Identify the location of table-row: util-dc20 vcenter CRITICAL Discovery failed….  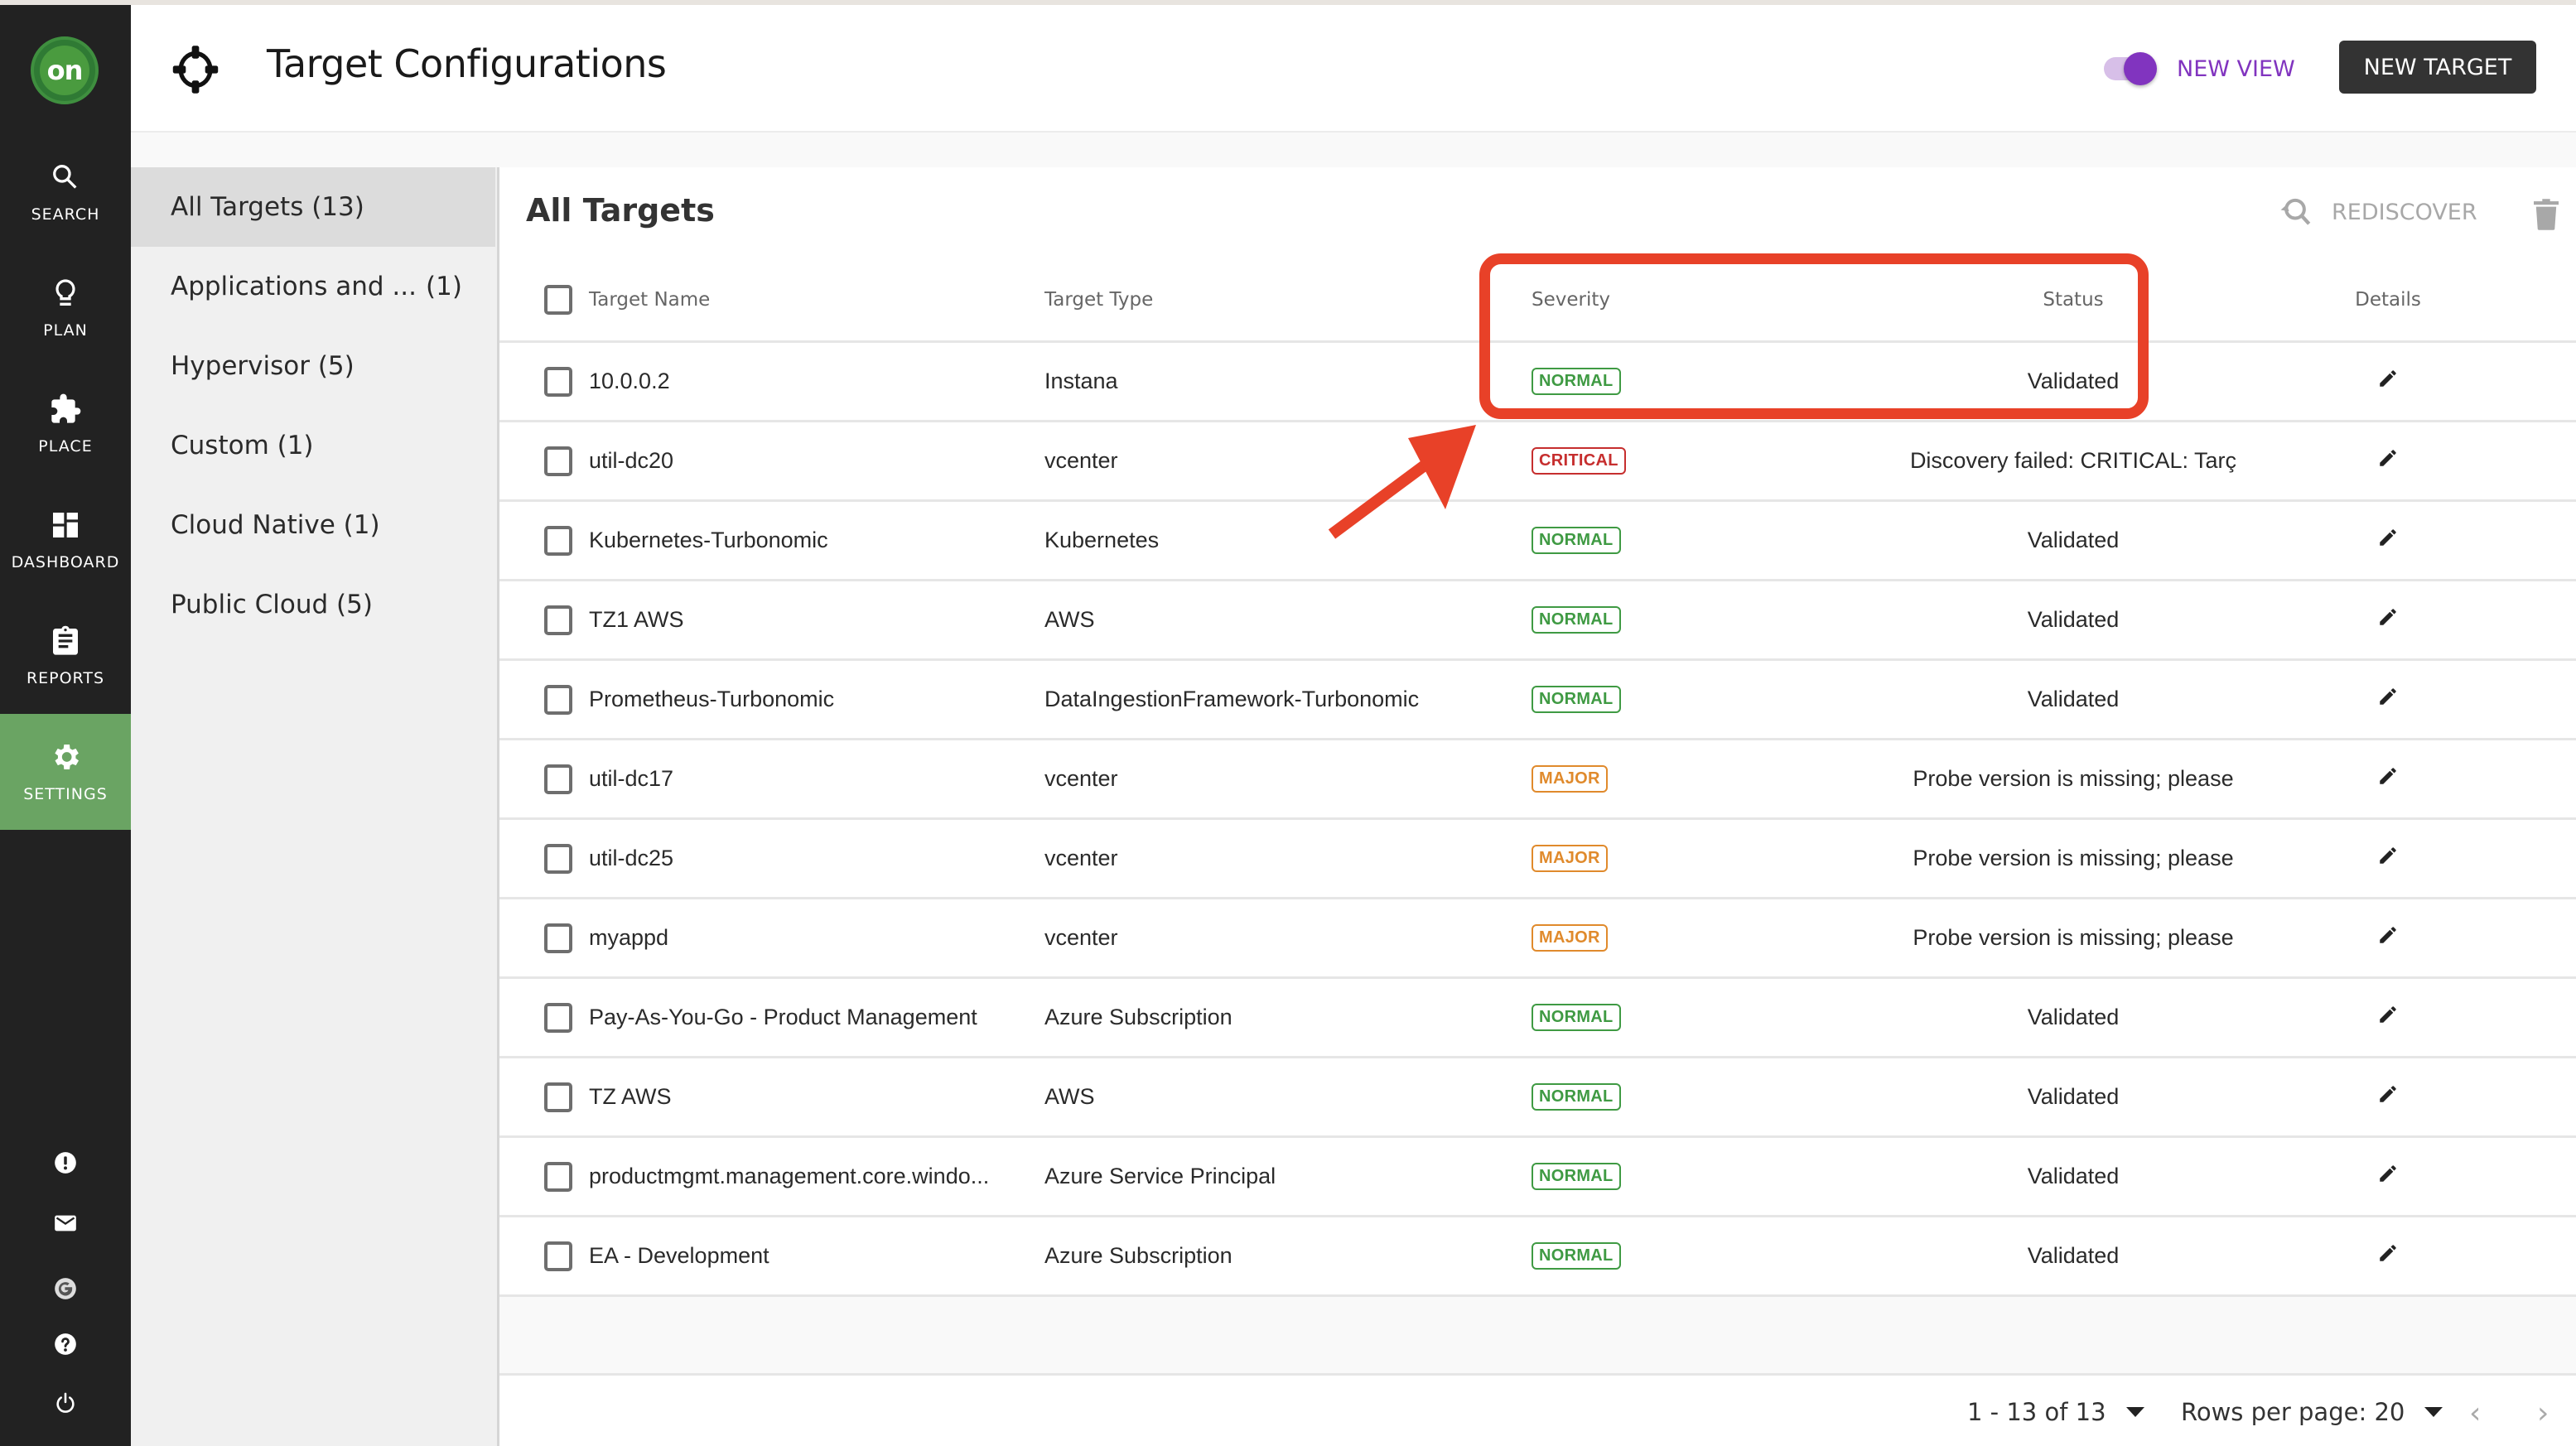
(1537, 462).